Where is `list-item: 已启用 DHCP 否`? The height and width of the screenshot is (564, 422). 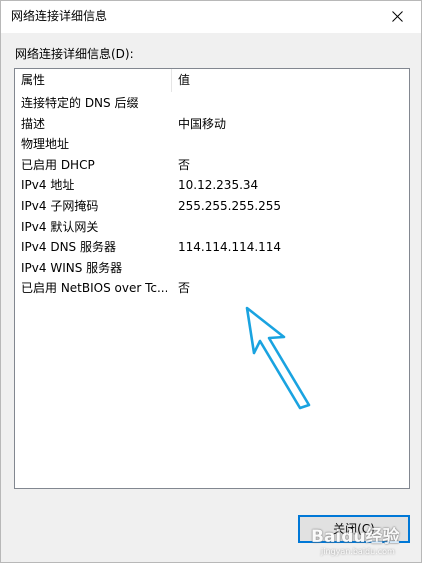 list-item: 已启用 DHCP 否 is located at coordinates (212, 165).